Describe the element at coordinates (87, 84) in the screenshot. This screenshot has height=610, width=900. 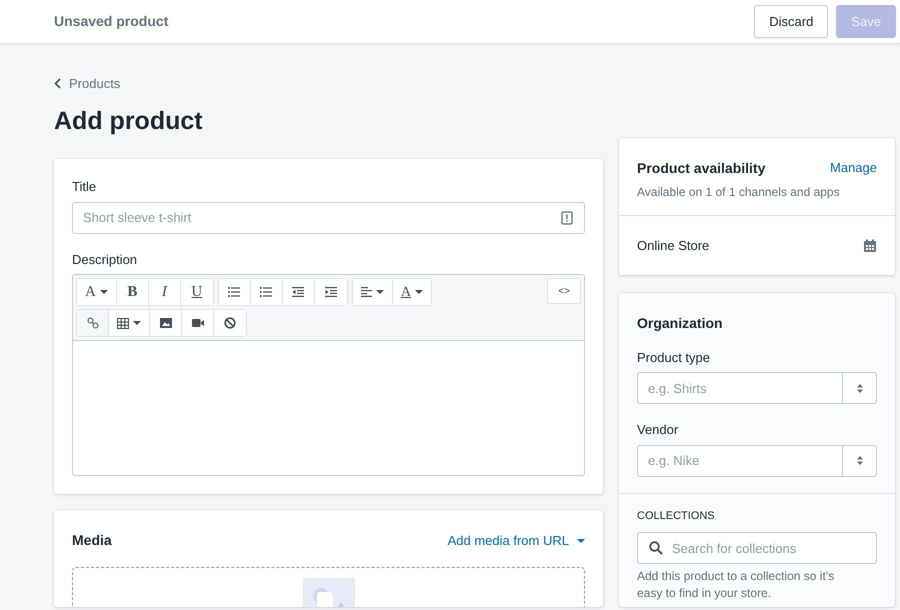
I see `back-link: Products` at that location.